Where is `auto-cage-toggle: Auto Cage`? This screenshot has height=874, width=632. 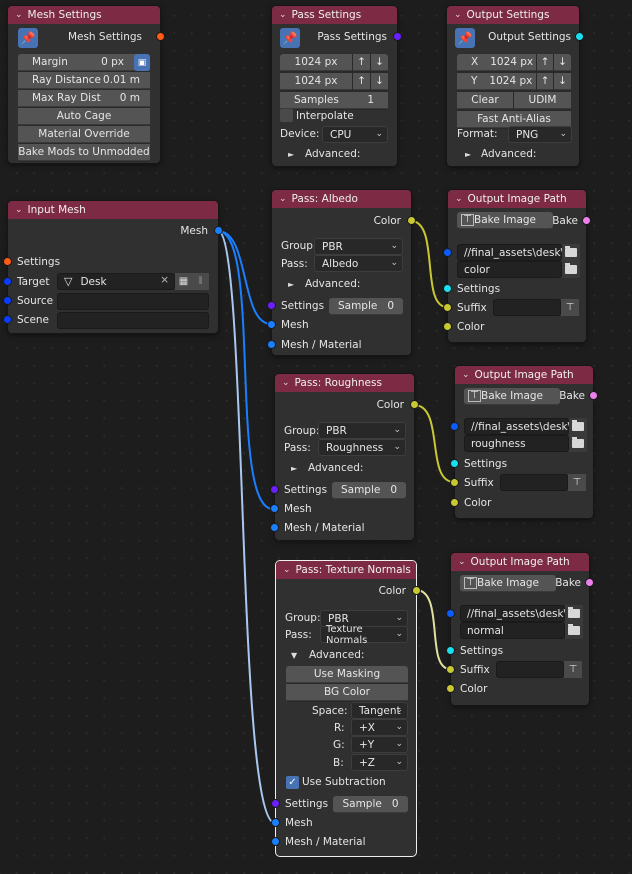
auto-cage-toggle: Auto Cage is located at coordinates (84, 116).